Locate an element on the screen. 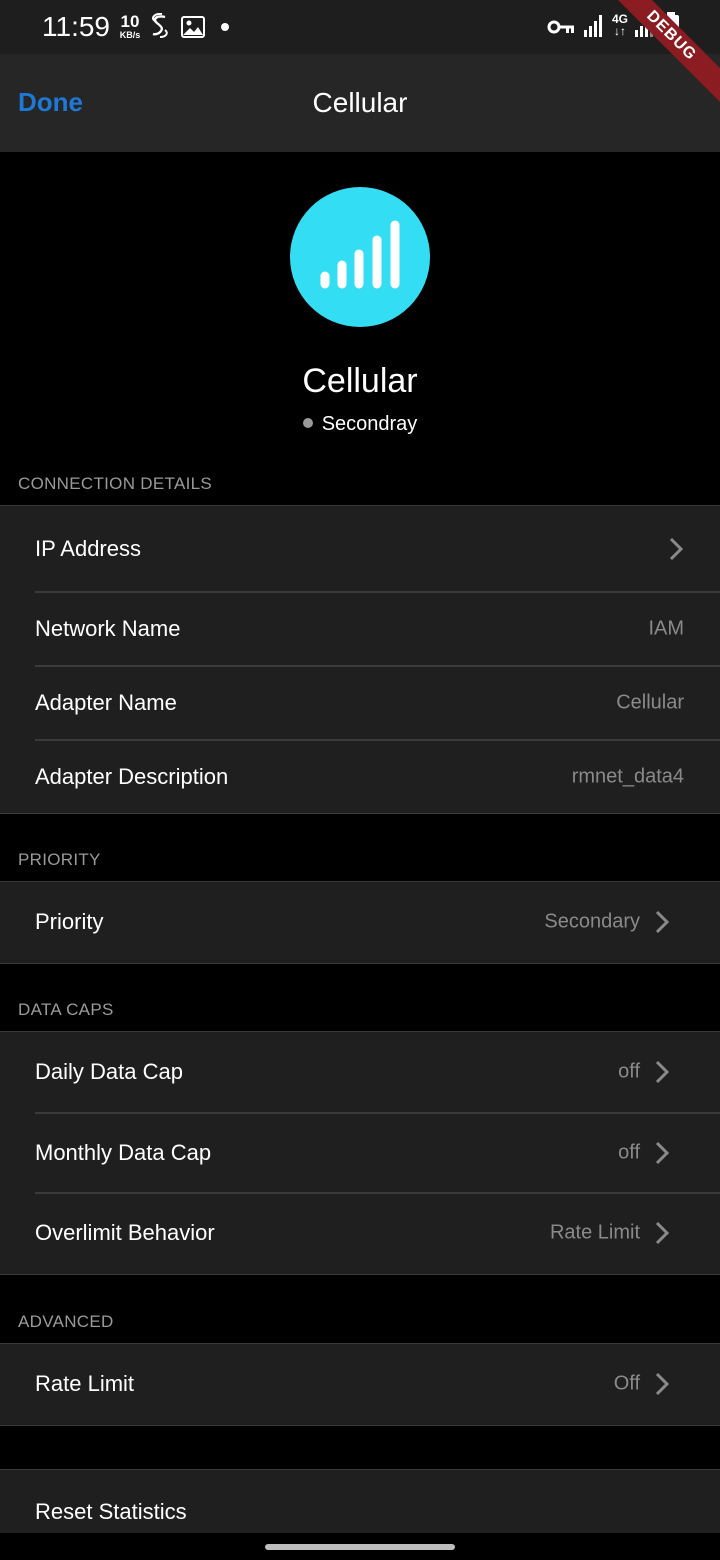 Image resolution: width=720 pixels, height=1560 pixels. section-advanced-label: ADVANCED is located at coordinates (66, 1321).